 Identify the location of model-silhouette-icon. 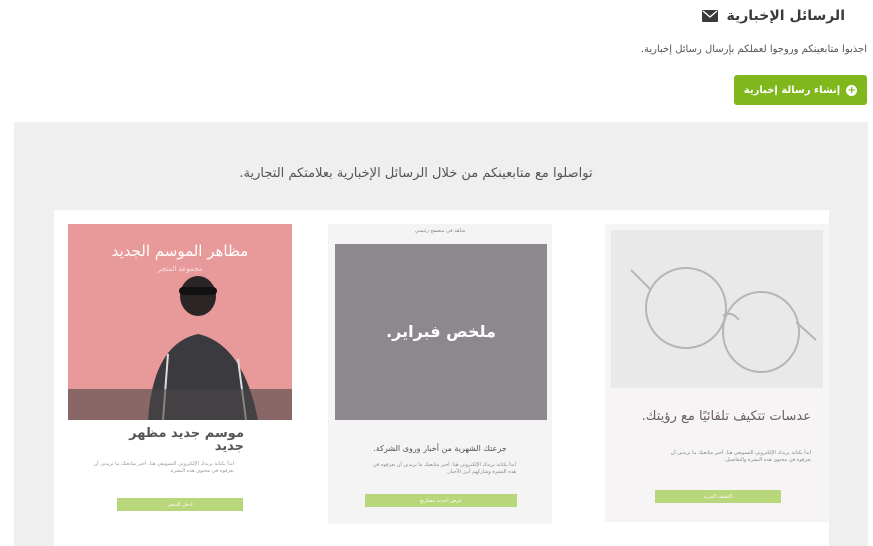
(180, 348).